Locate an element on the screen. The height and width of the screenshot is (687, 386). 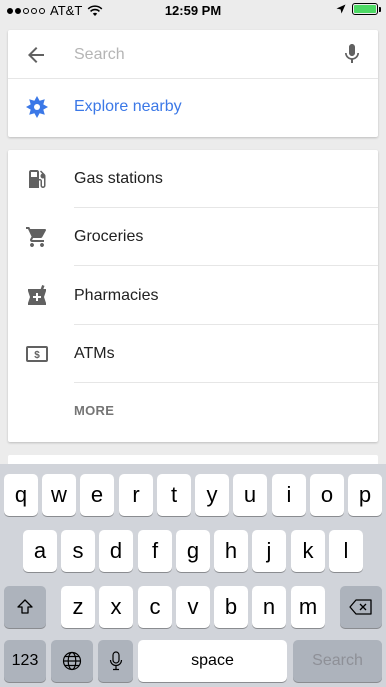
key-g: g is located at coordinates (193, 551).